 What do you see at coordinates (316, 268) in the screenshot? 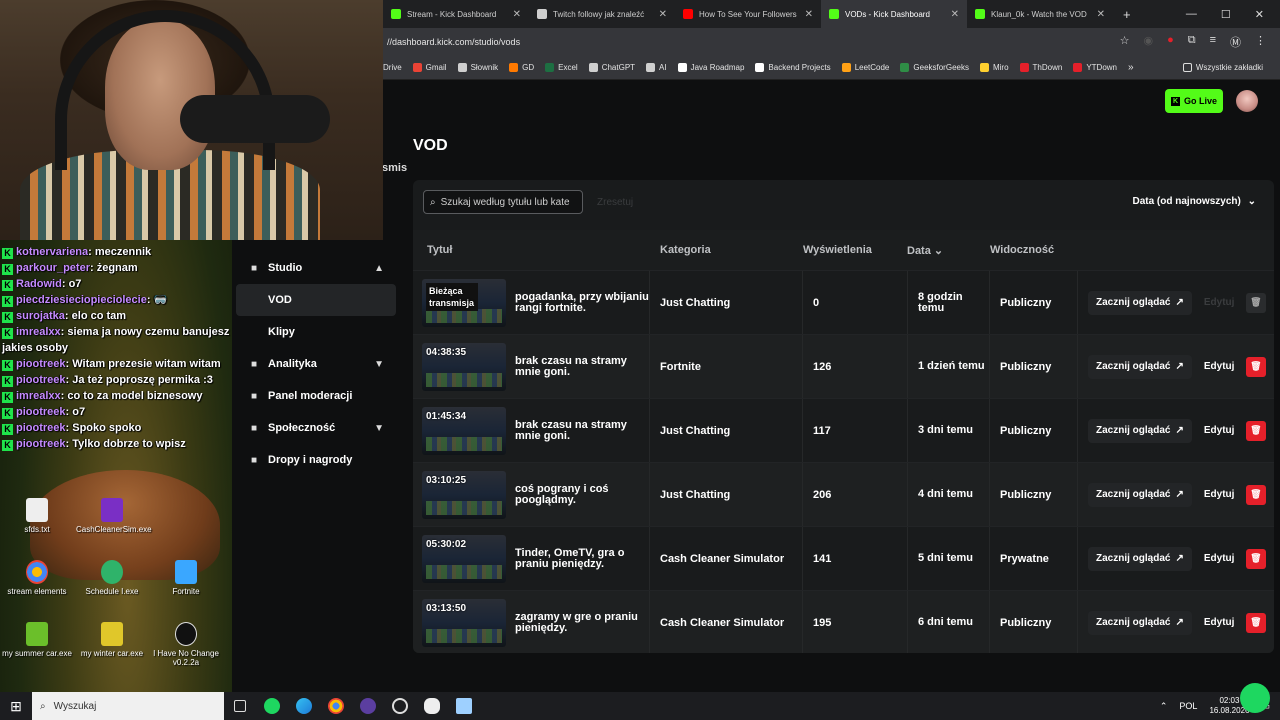
I see `sidebar-item-studio: ■ Studio ▲` at bounding box center [316, 268].